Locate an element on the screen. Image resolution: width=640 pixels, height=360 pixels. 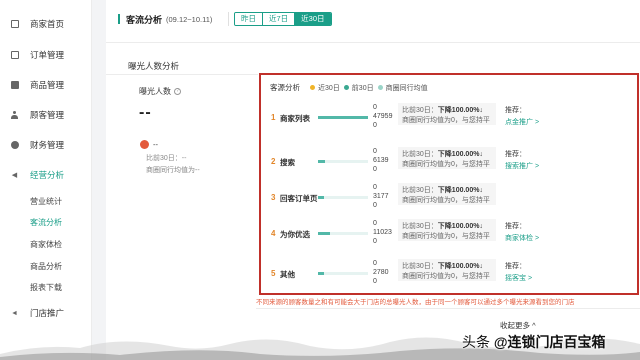
sidebar-sub-goods-analysis: 商品分析 is located at coordinates (46, 266).